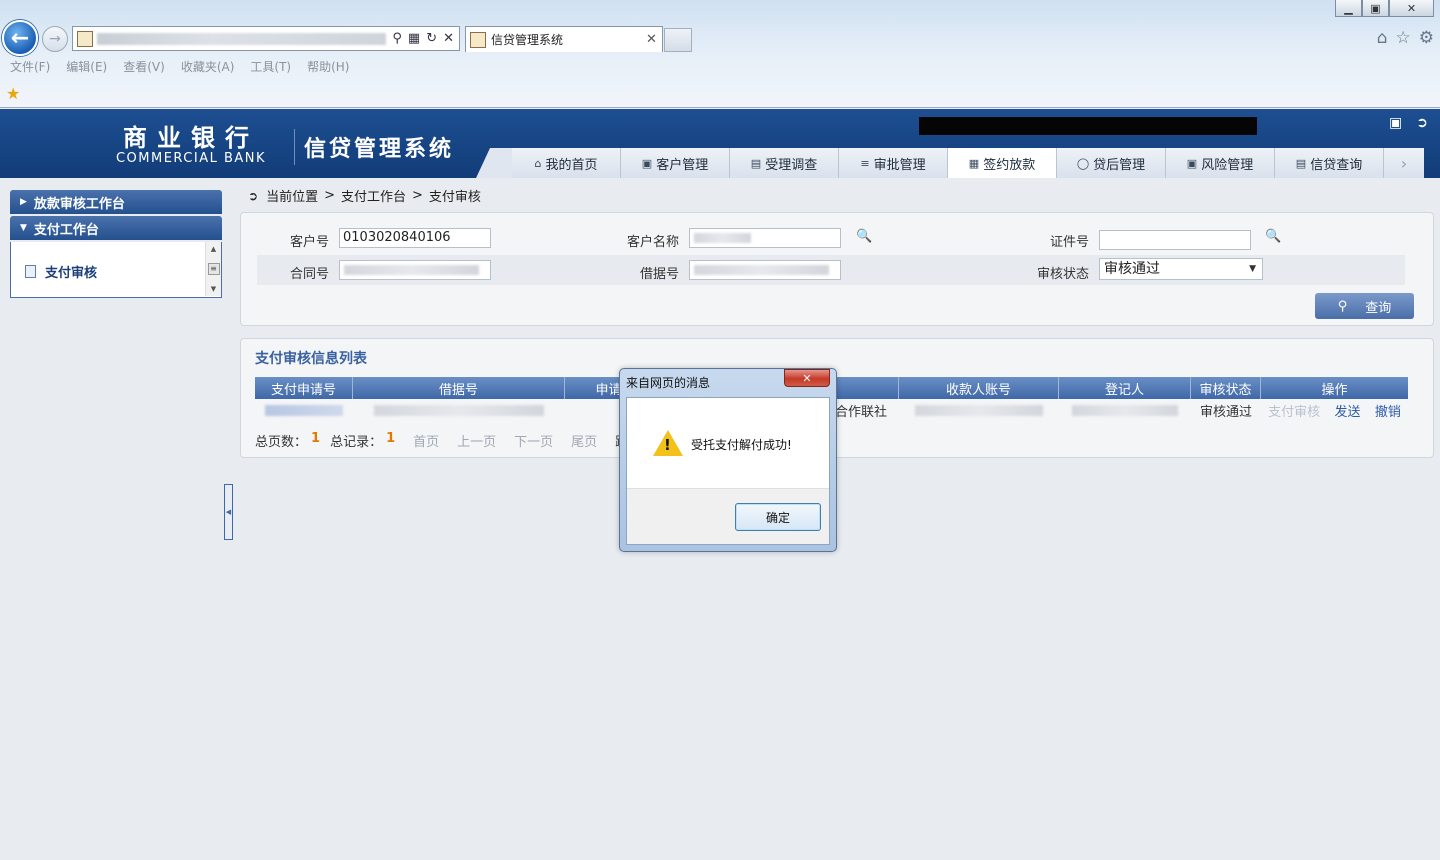  I want to click on refresh-icon: ↻, so click(431, 38).